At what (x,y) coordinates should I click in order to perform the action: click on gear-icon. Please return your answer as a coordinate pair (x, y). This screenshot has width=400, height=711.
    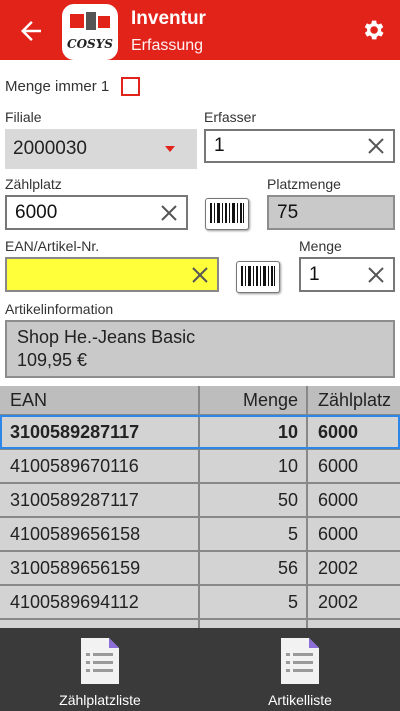
    Looking at the image, I should click on (373, 30).